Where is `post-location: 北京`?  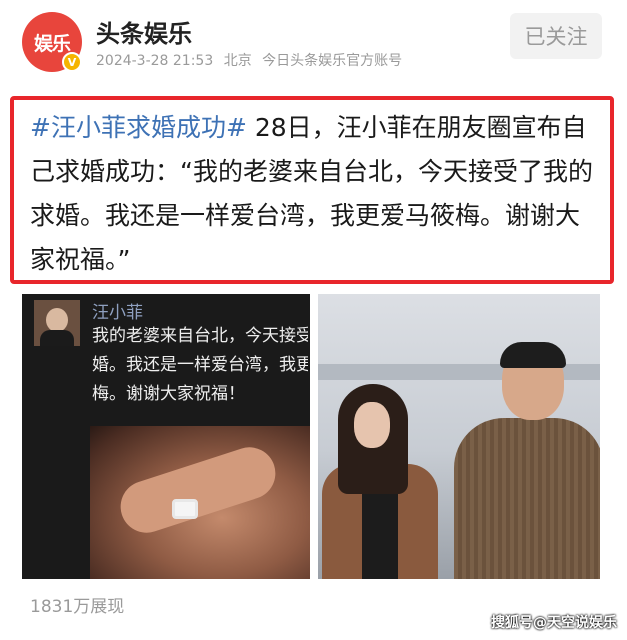 post-location: 北京 is located at coordinates (237, 61).